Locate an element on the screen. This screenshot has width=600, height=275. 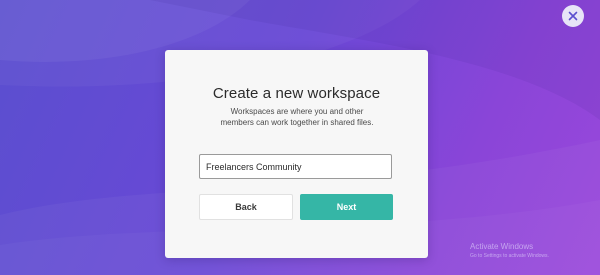
close-button is located at coordinates (573, 16).